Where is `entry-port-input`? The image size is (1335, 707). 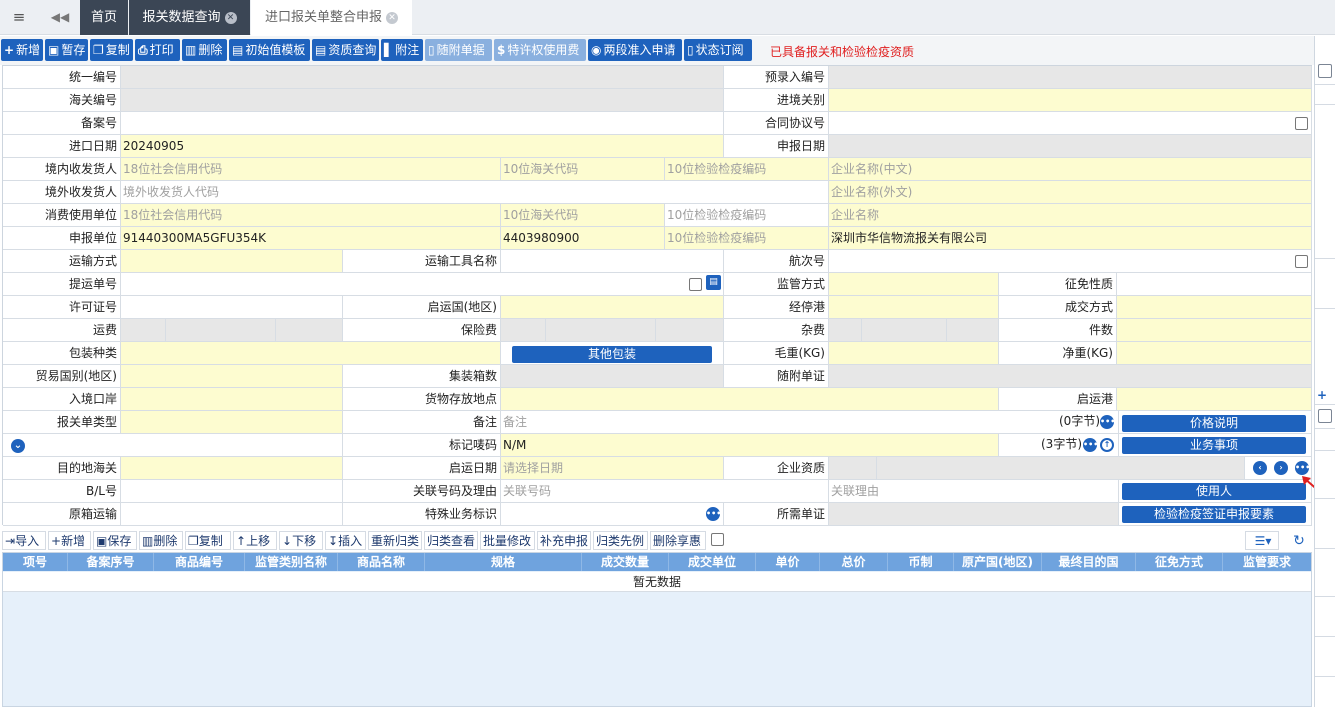
entry-port-input is located at coordinates (232, 399).